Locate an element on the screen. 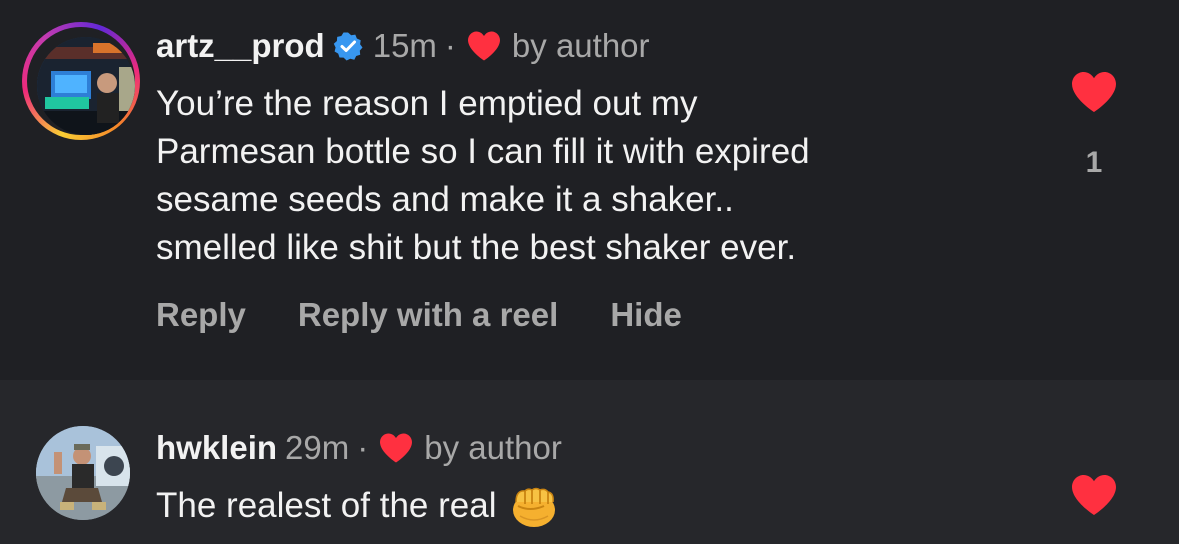 This screenshot has height=544, width=1179. story-ring is located at coordinates (81, 81).